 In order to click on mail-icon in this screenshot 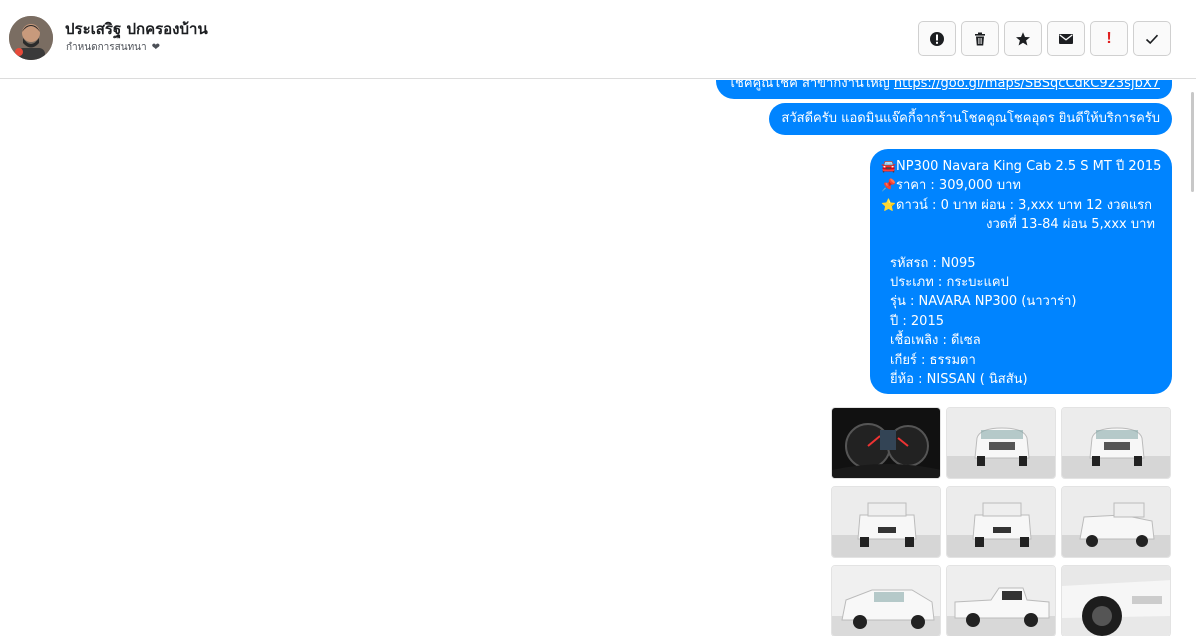, I will do `click(1066, 38)`.